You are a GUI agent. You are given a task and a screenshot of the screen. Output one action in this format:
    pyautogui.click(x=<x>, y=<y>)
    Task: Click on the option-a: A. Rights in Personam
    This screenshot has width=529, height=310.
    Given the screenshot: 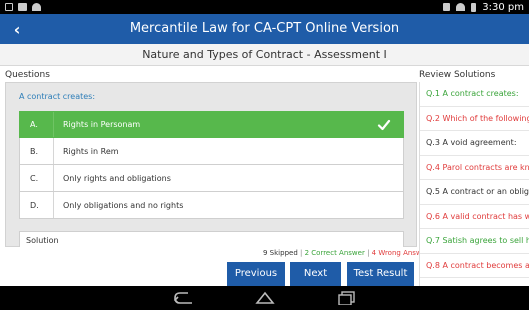 What is the action you would take?
    pyautogui.click(x=211, y=124)
    